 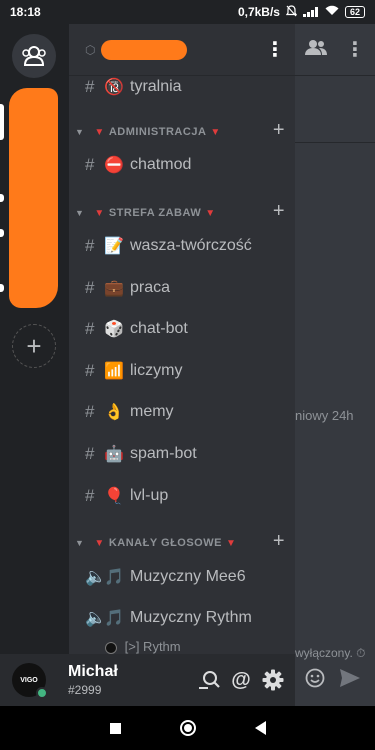 What do you see at coordinates (2, 122) in the screenshot?
I see `selected-guild-indicator` at bounding box center [2, 122].